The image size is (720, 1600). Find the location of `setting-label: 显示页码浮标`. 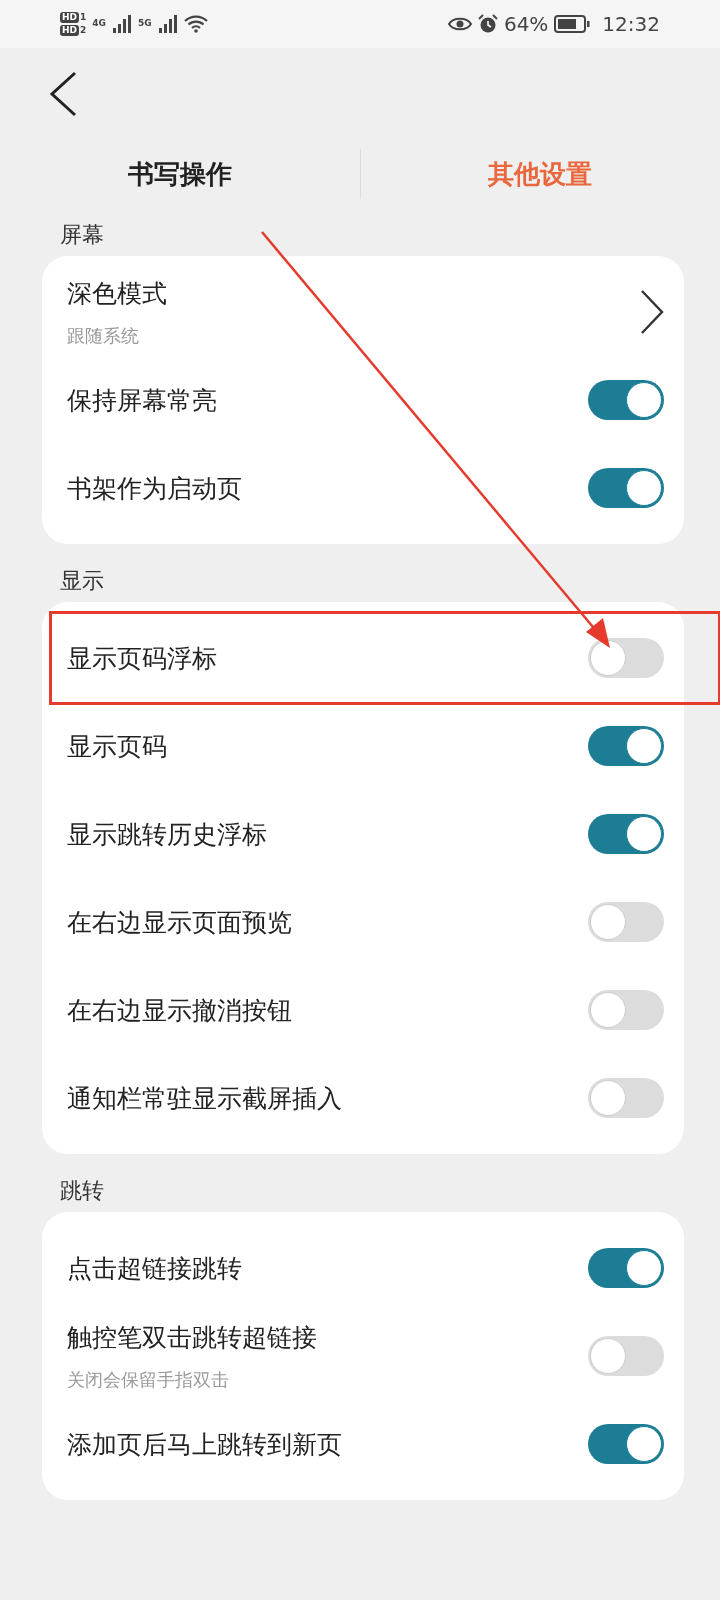

setting-label: 显示页码浮标 is located at coordinates (142, 658).